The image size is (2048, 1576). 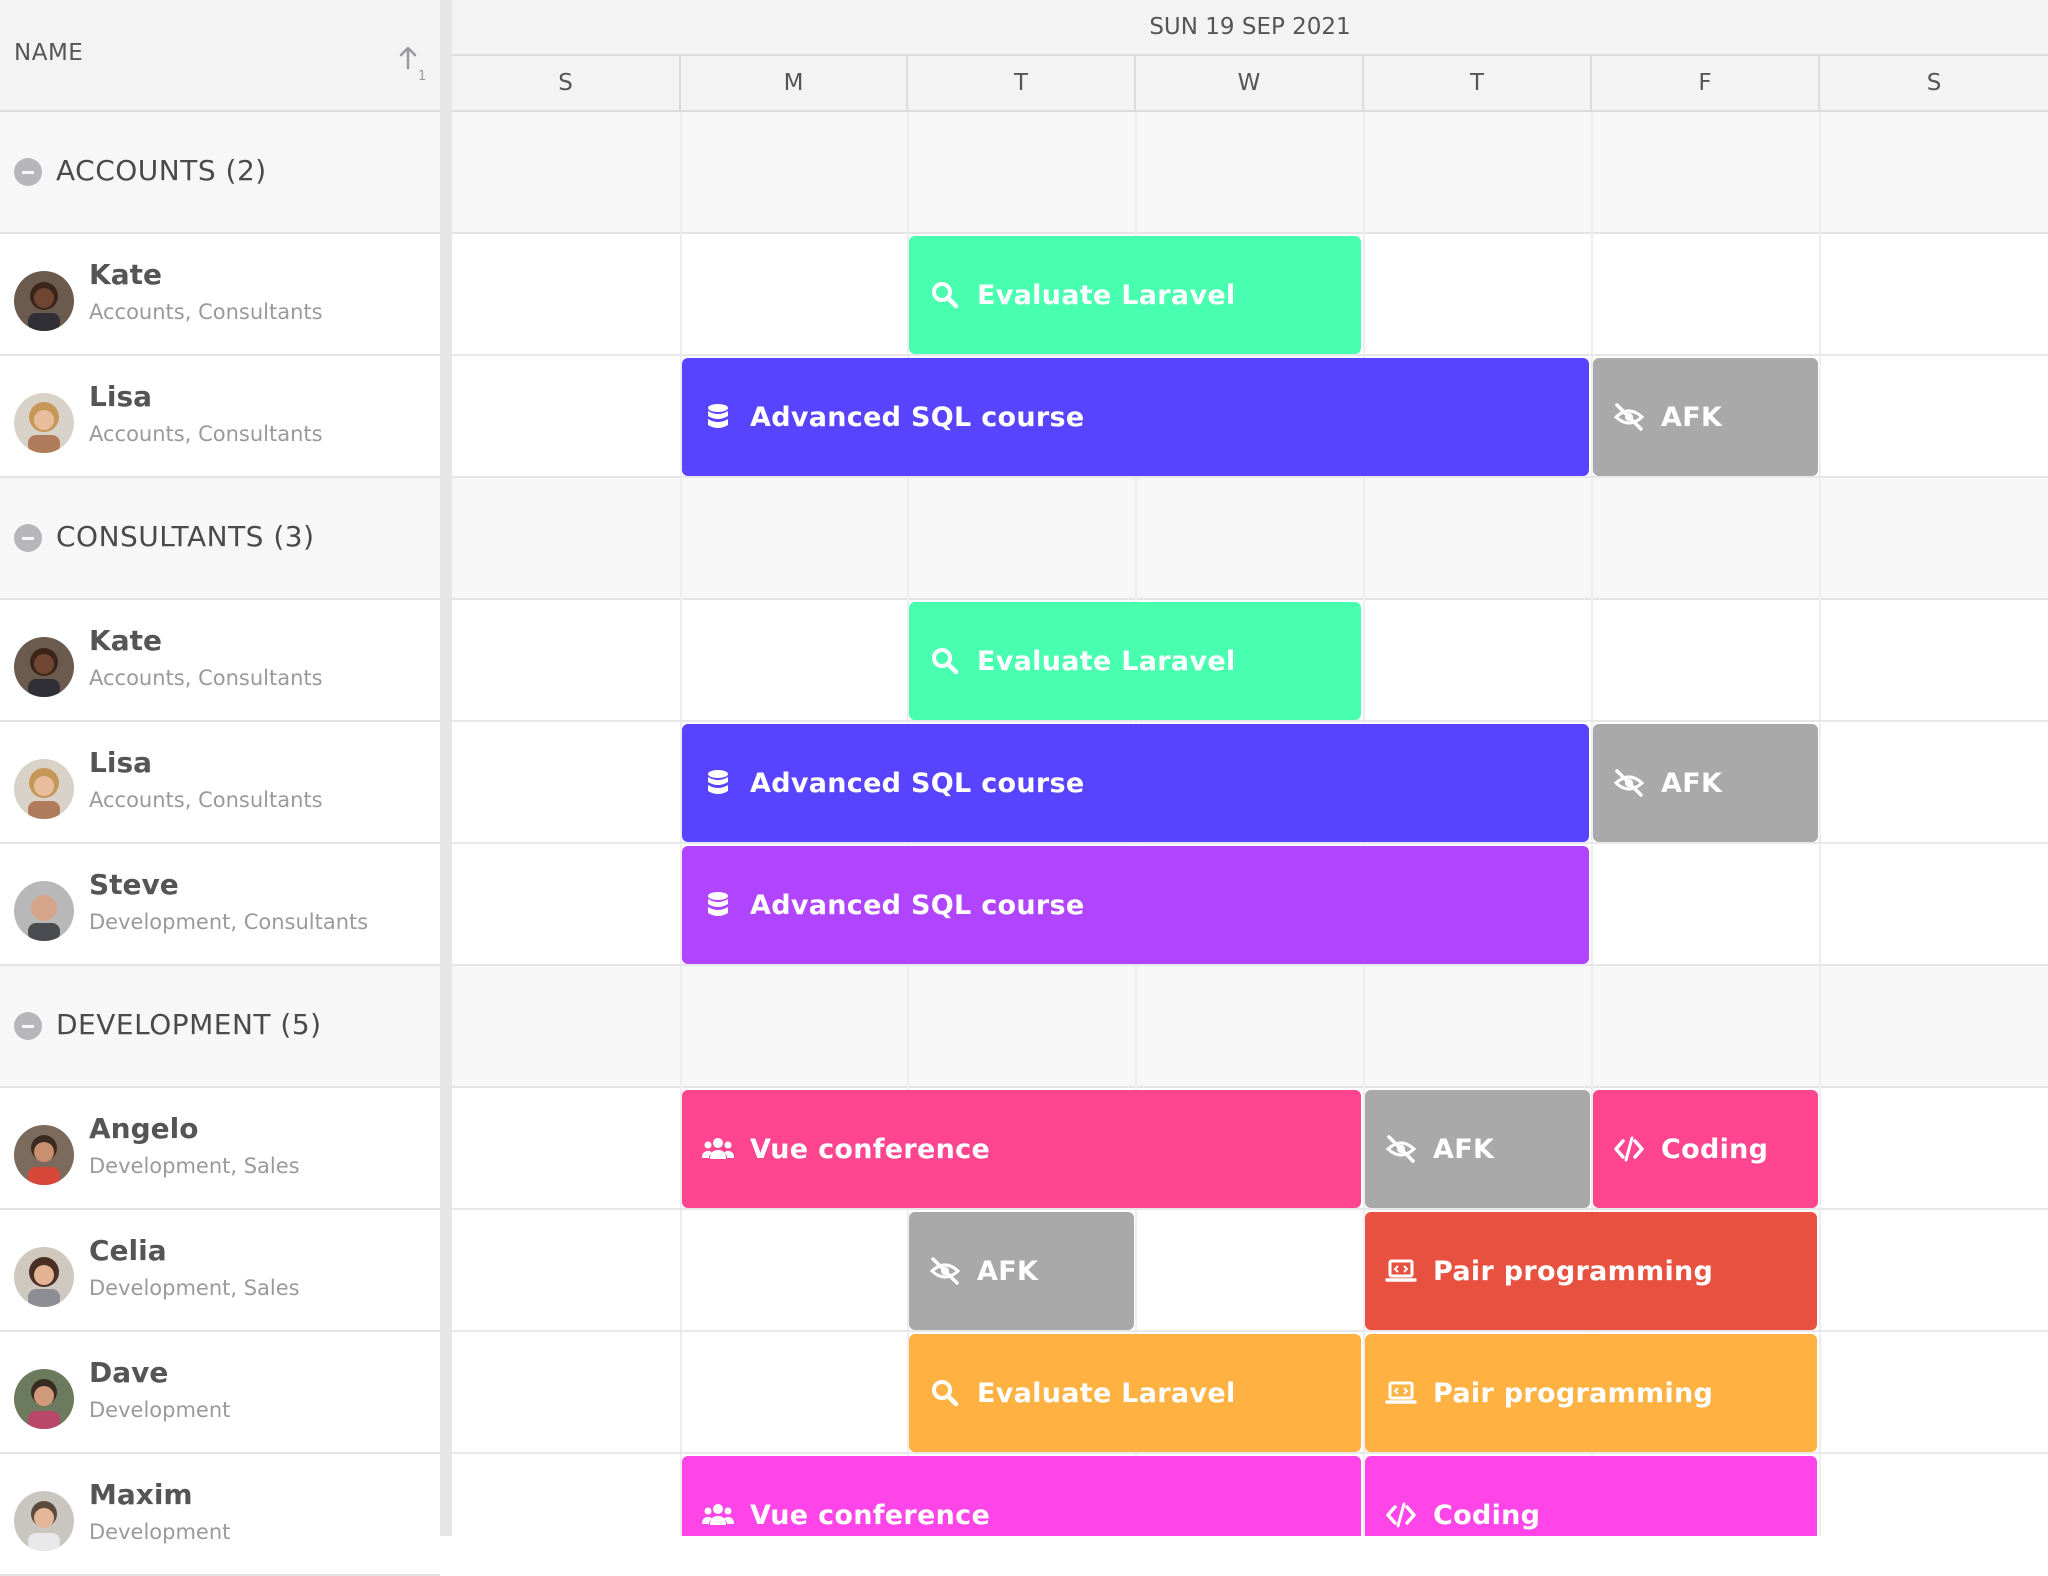 I want to click on resource-name: Angelo, so click(x=144, y=1128).